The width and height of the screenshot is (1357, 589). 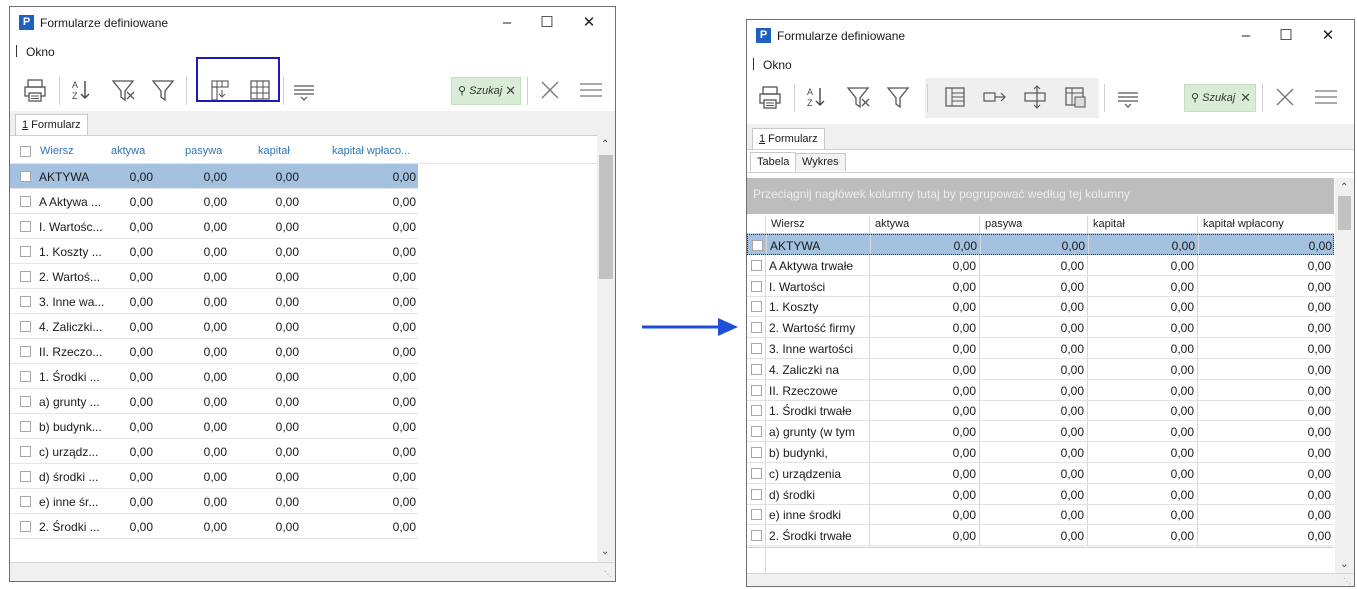 What do you see at coordinates (1040, 515) in the screenshot?
I see `table-row: e) inne środki 0,00 0,00 0,00 0,00` at bounding box center [1040, 515].